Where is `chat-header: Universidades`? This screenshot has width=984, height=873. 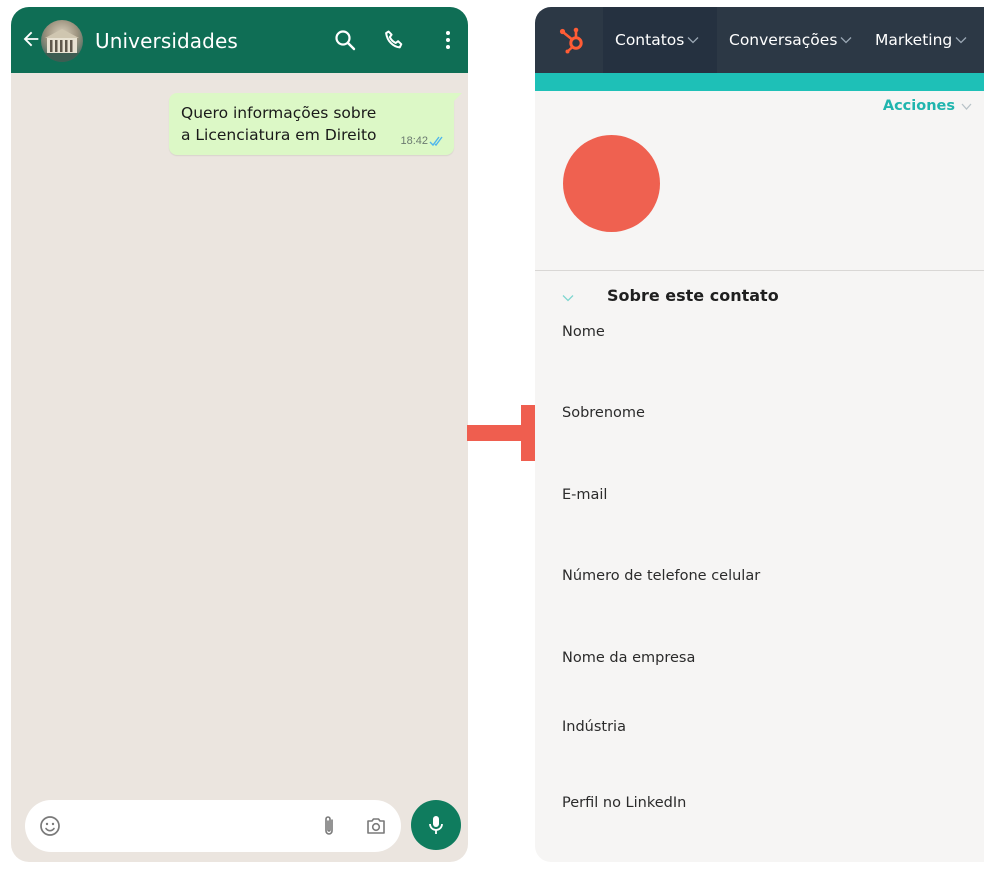
chat-header: Universidades is located at coordinates (239, 40).